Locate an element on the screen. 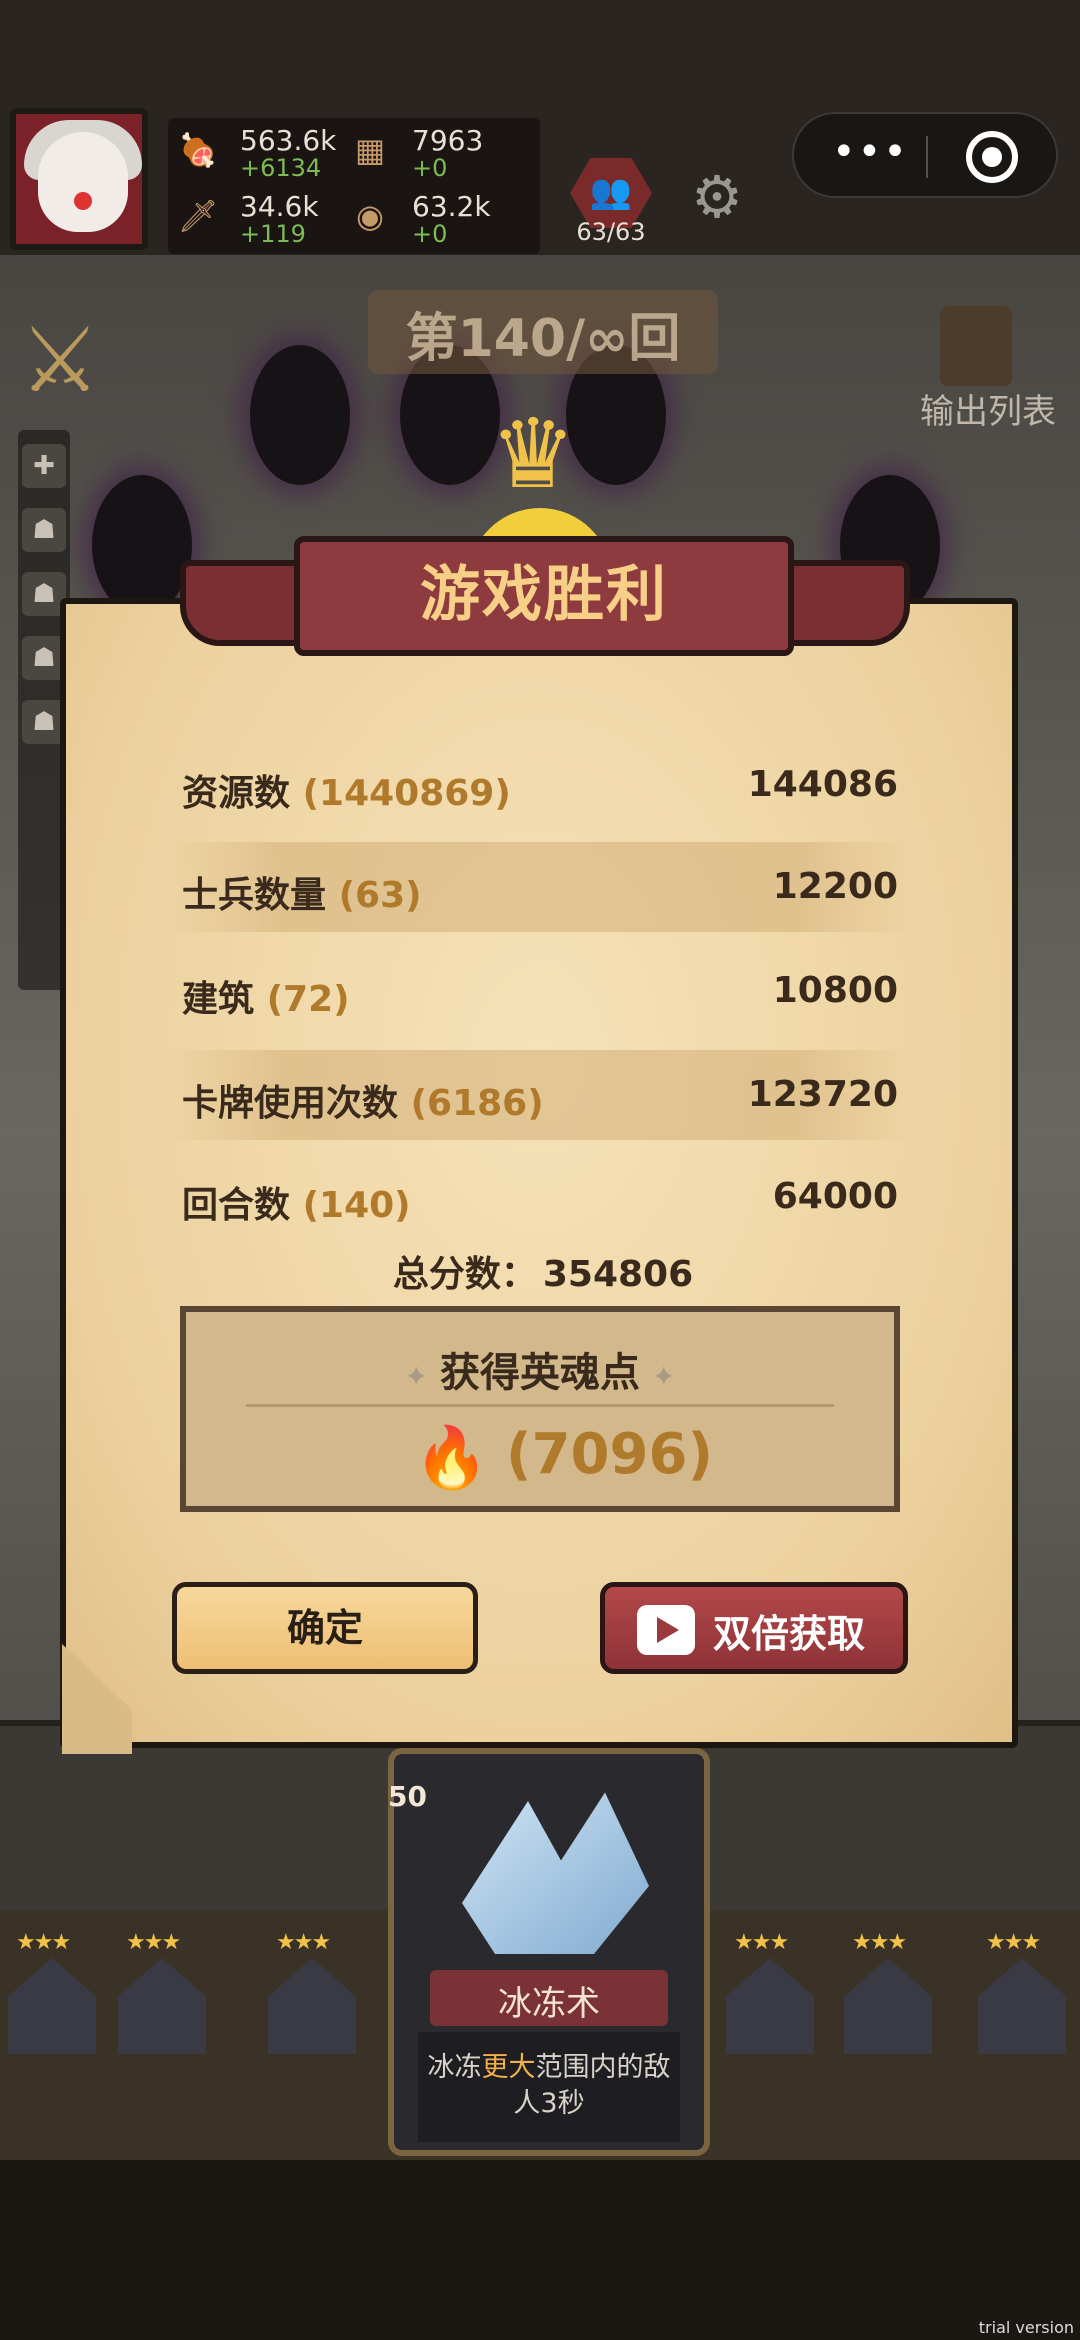 The height and width of the screenshot is (2340, 1080). card-cost: 50 is located at coordinates (407, 1796).